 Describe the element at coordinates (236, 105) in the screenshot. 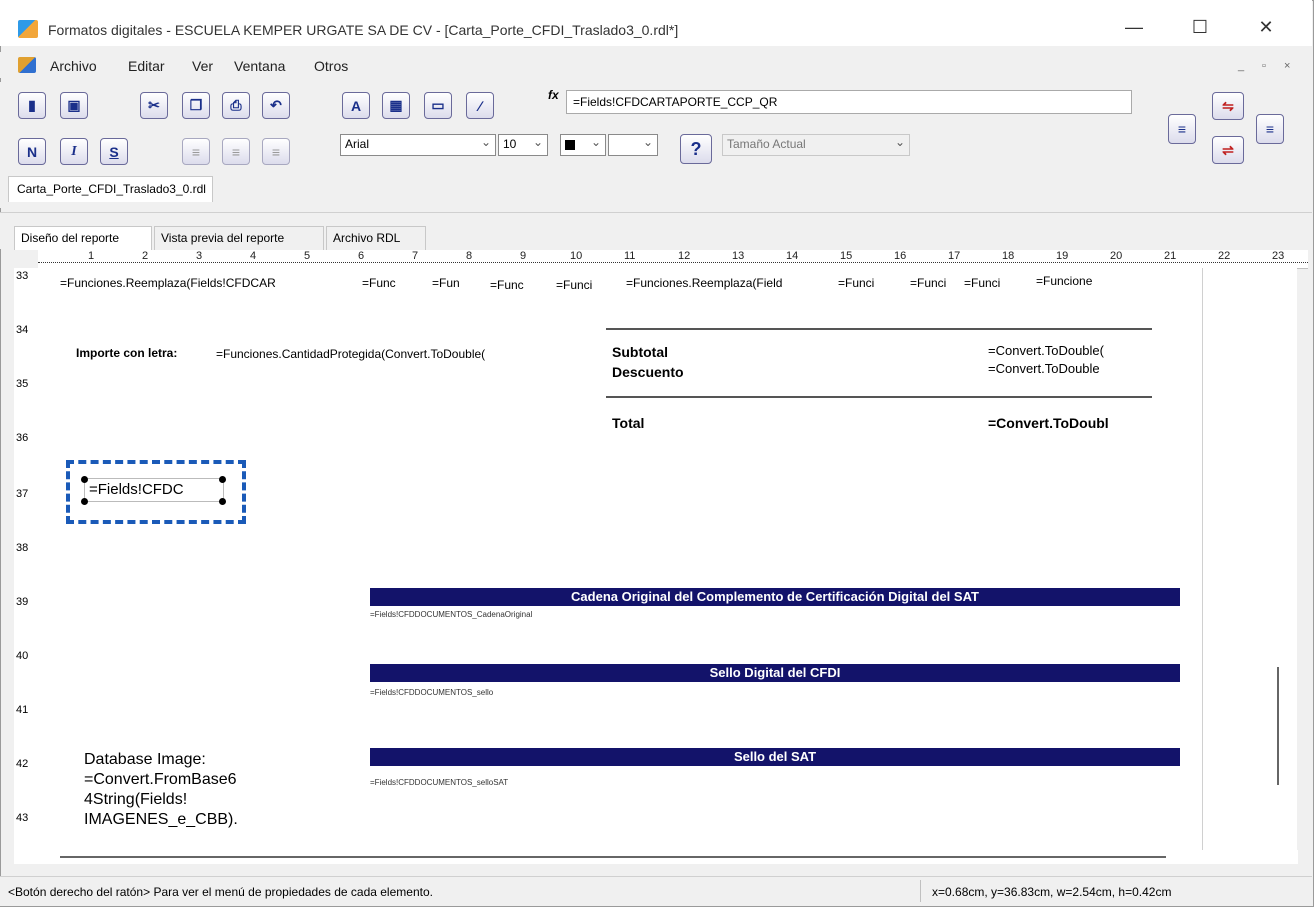

I see `paste-icon: ⎙` at that location.